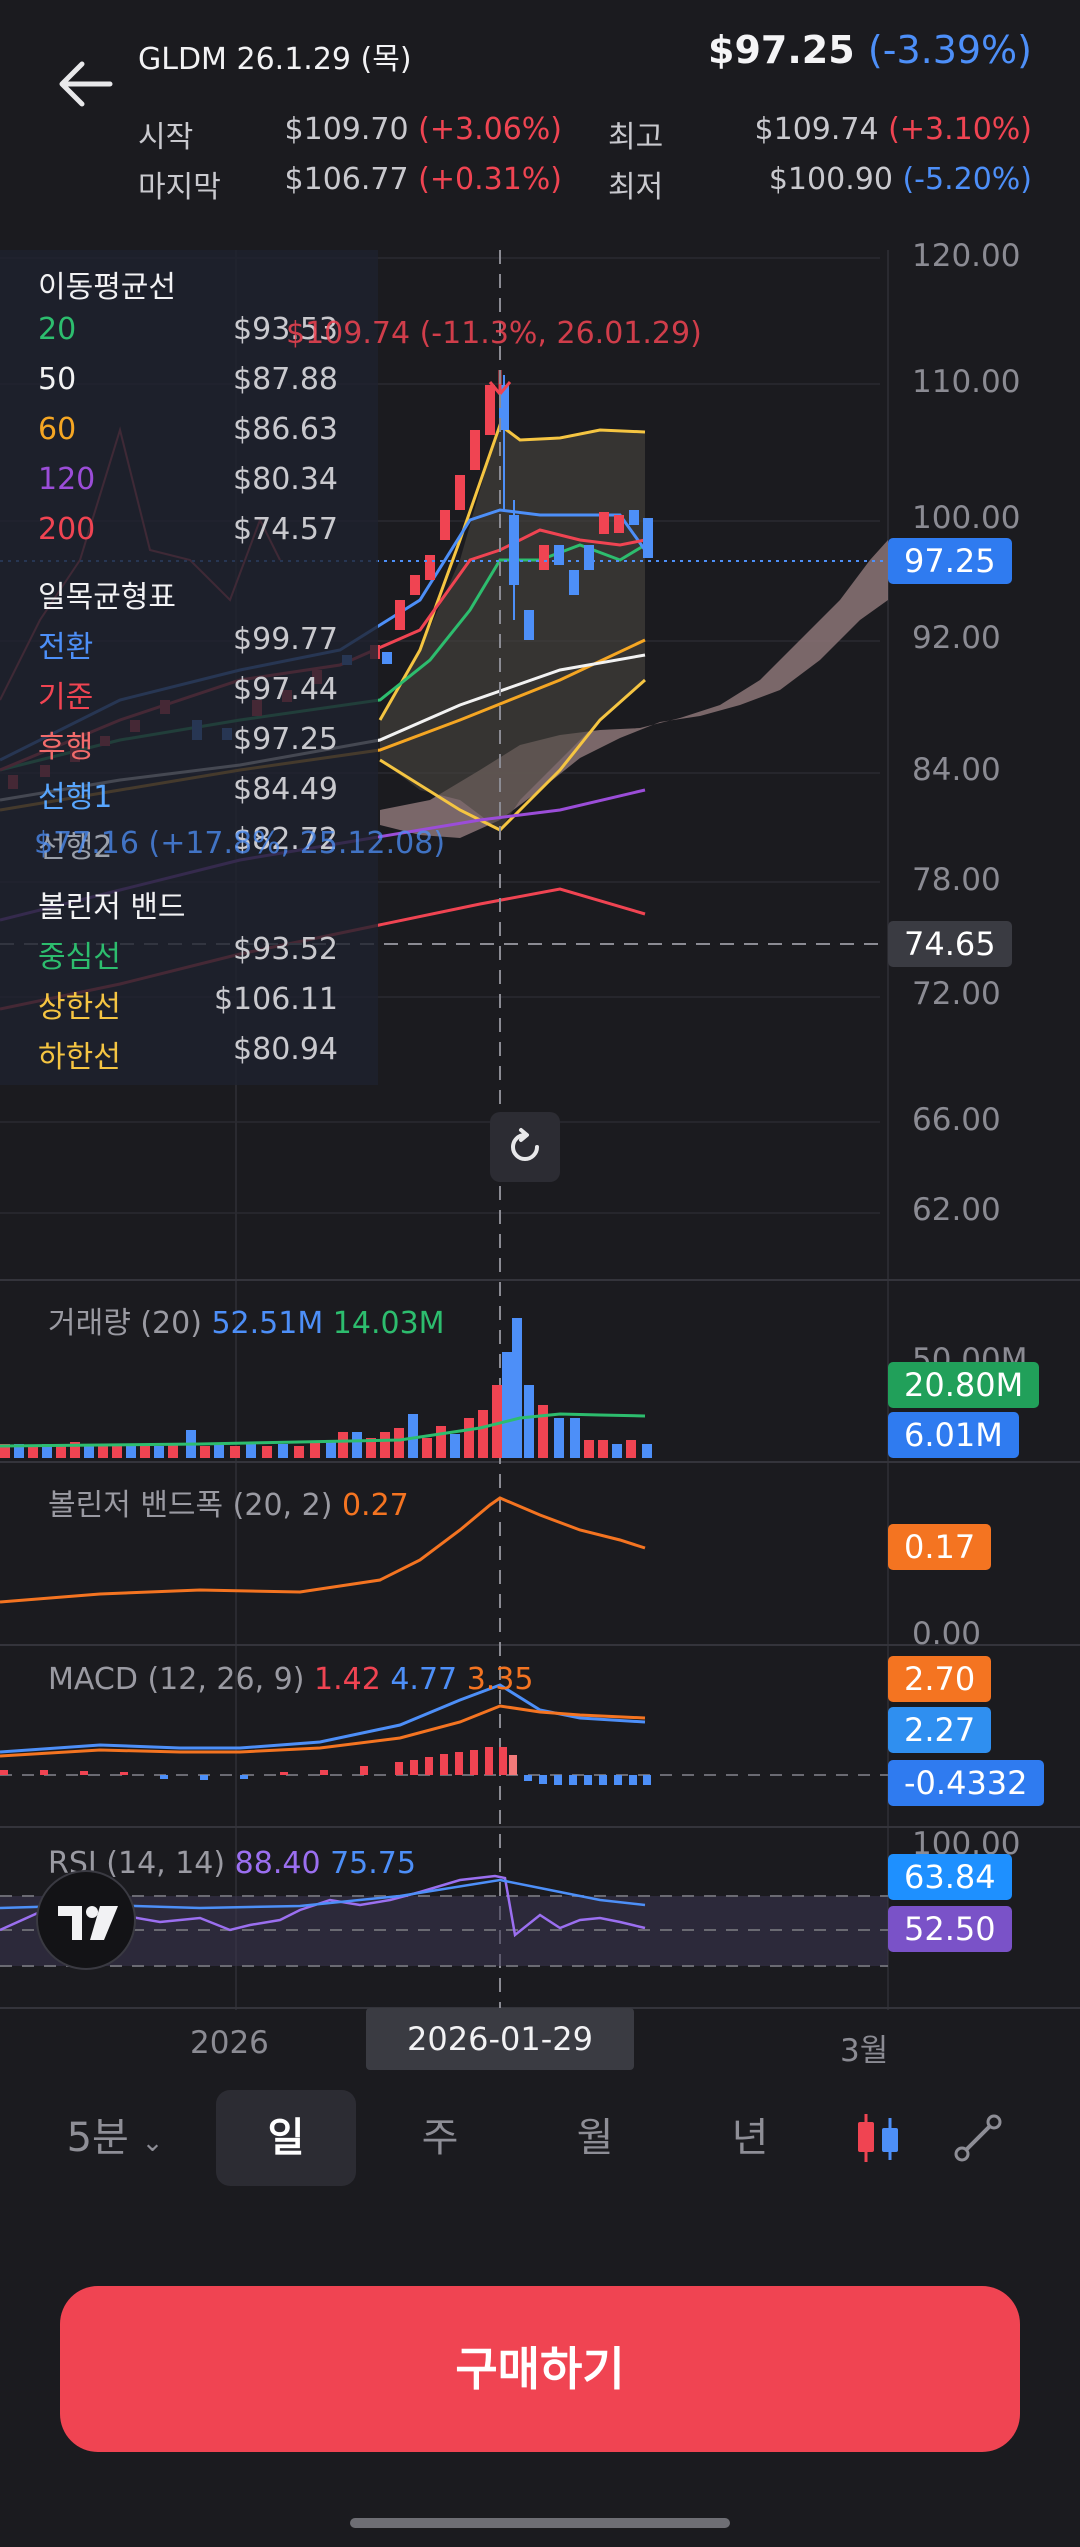 This screenshot has height=2547, width=1080. I want to click on candle-type-button, so click(878, 2138).